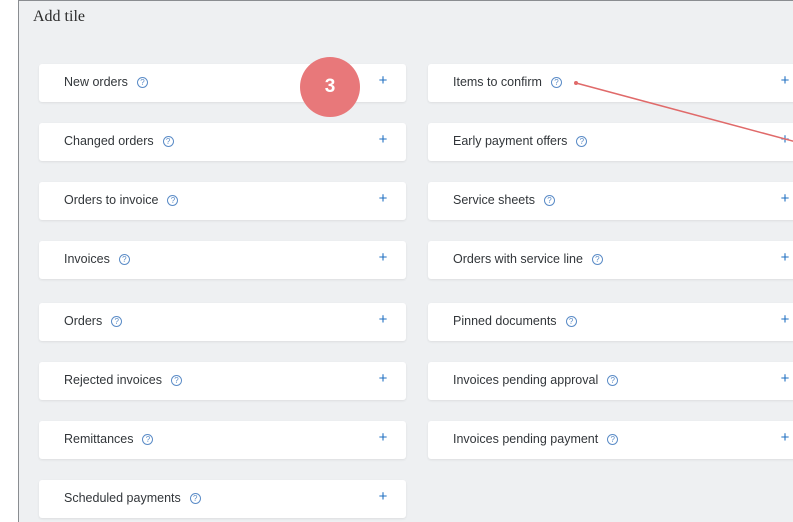  I want to click on step-number-badge: 3, so click(330, 87).